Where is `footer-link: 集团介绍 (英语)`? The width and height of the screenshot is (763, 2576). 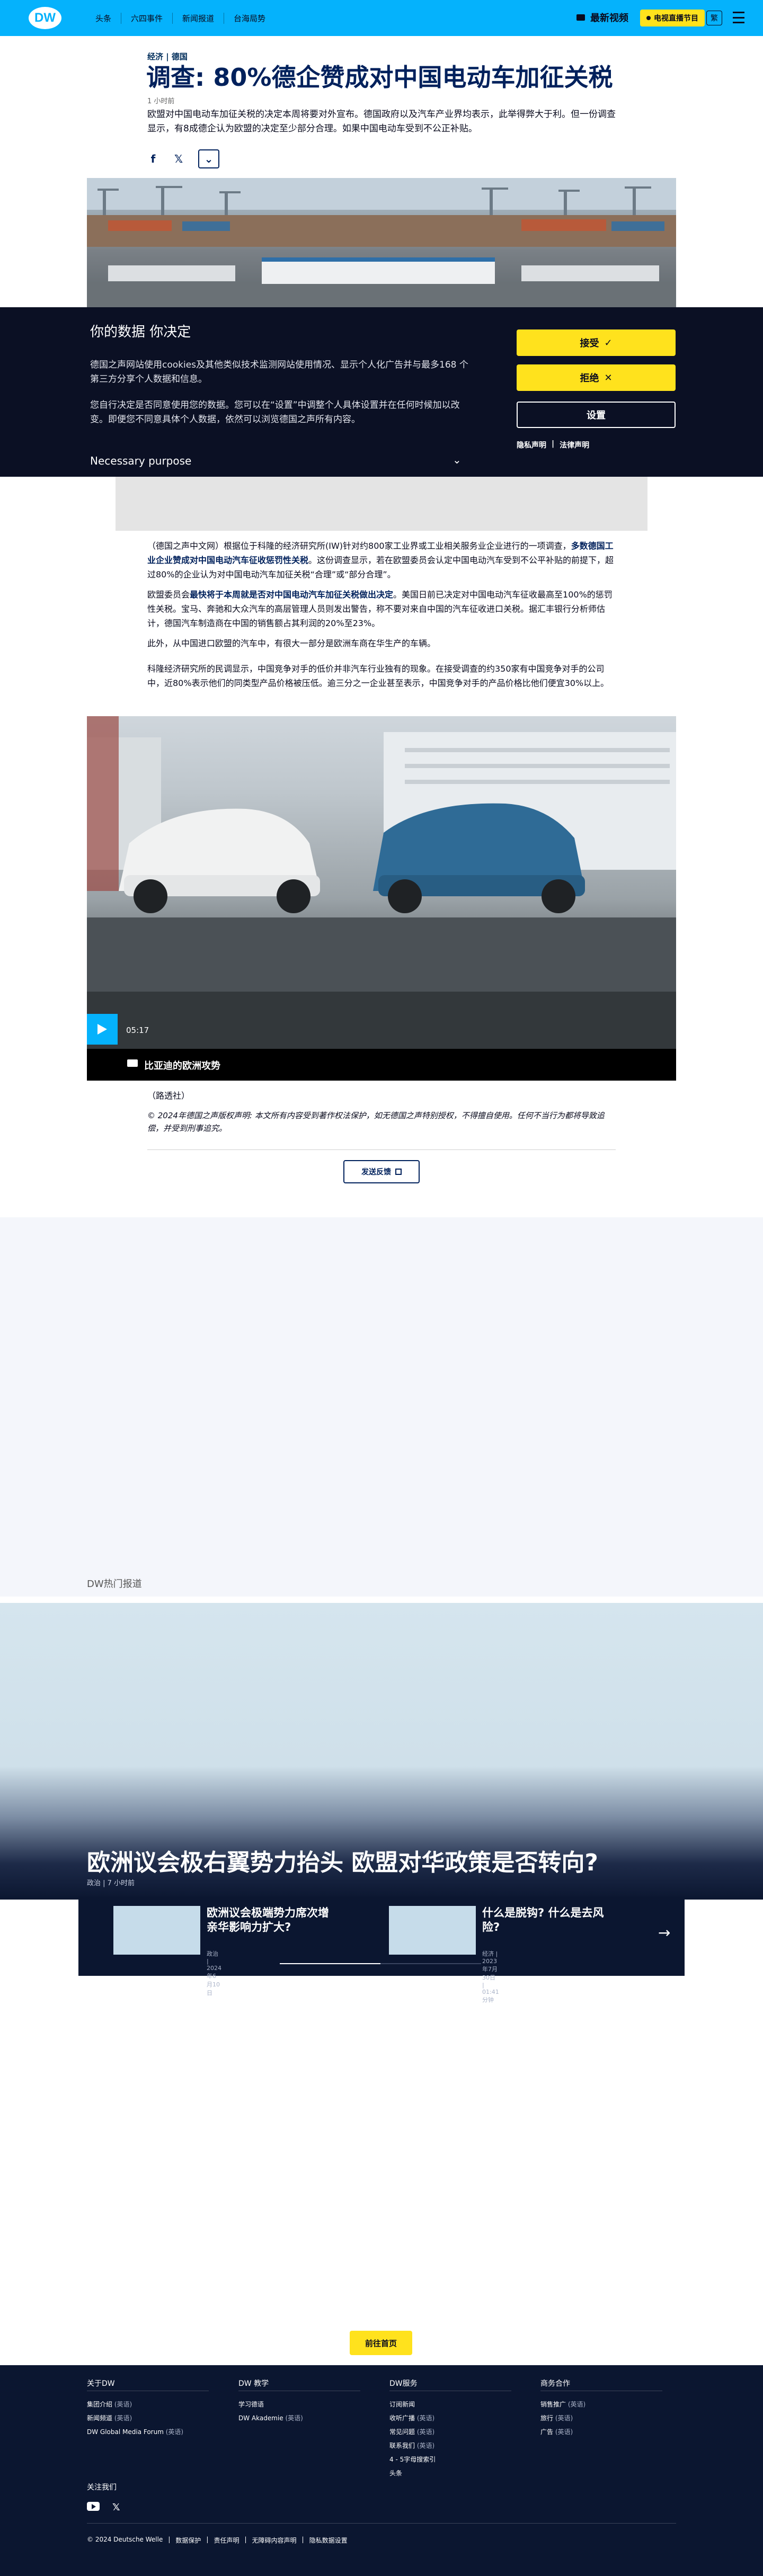 footer-link: 集团介绍 (英语) is located at coordinates (148, 2405).